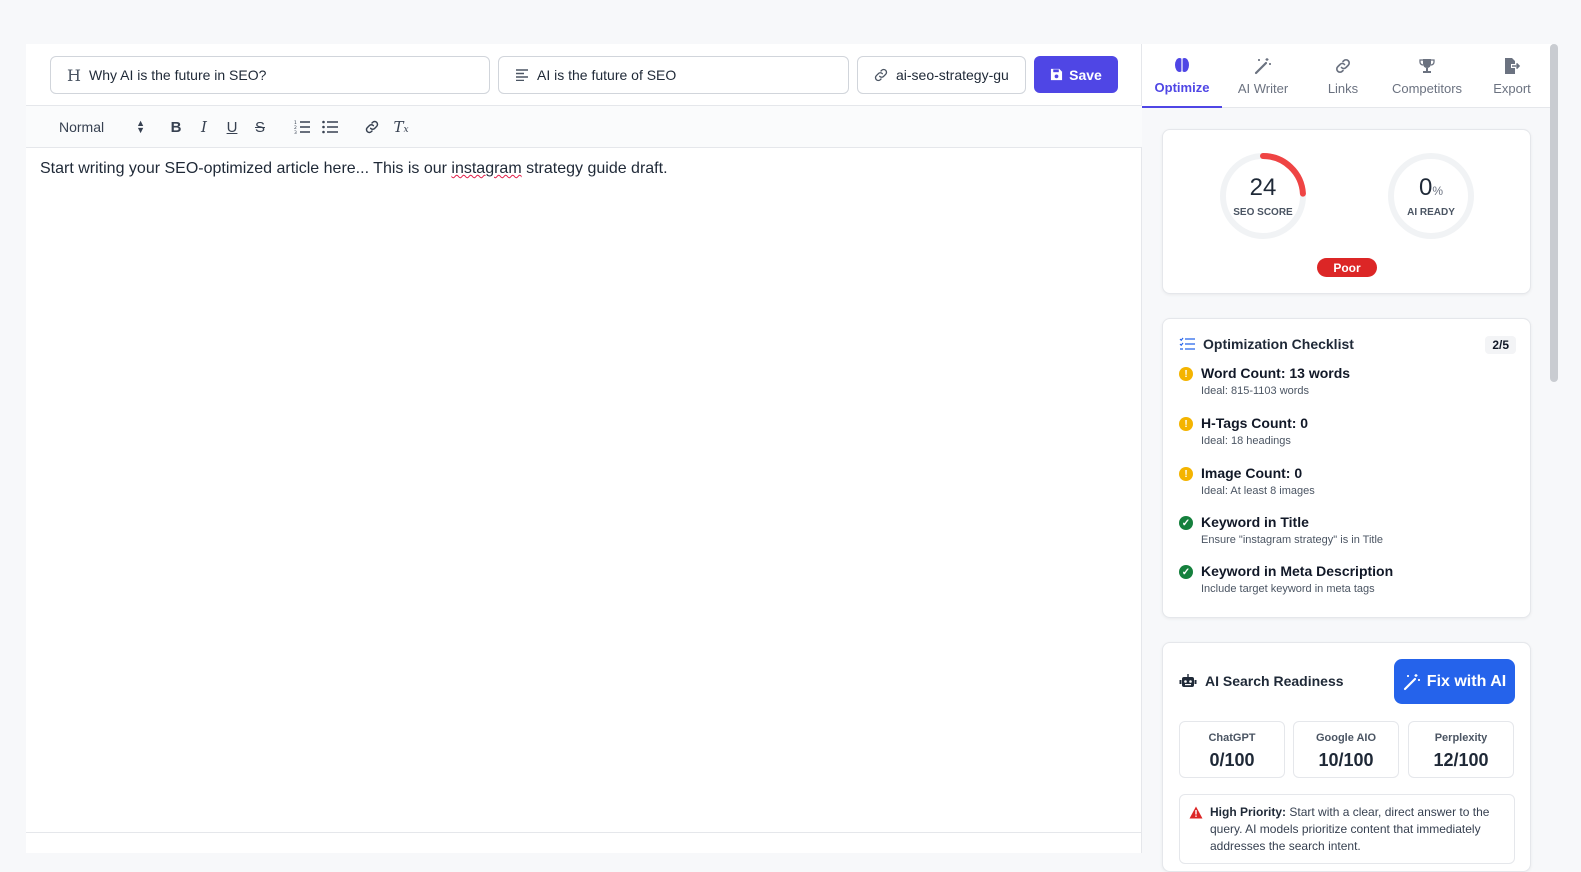 The width and height of the screenshot is (1581, 872). I want to click on engine-name: Google AIO, so click(1346, 738).